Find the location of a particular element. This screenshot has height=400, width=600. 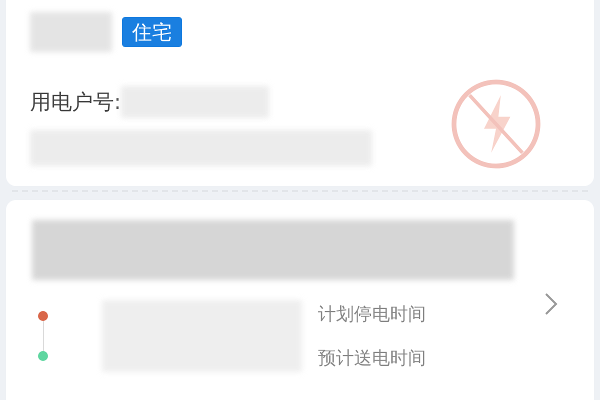

account-number-label: 用电户号: is located at coordinates (76, 102).